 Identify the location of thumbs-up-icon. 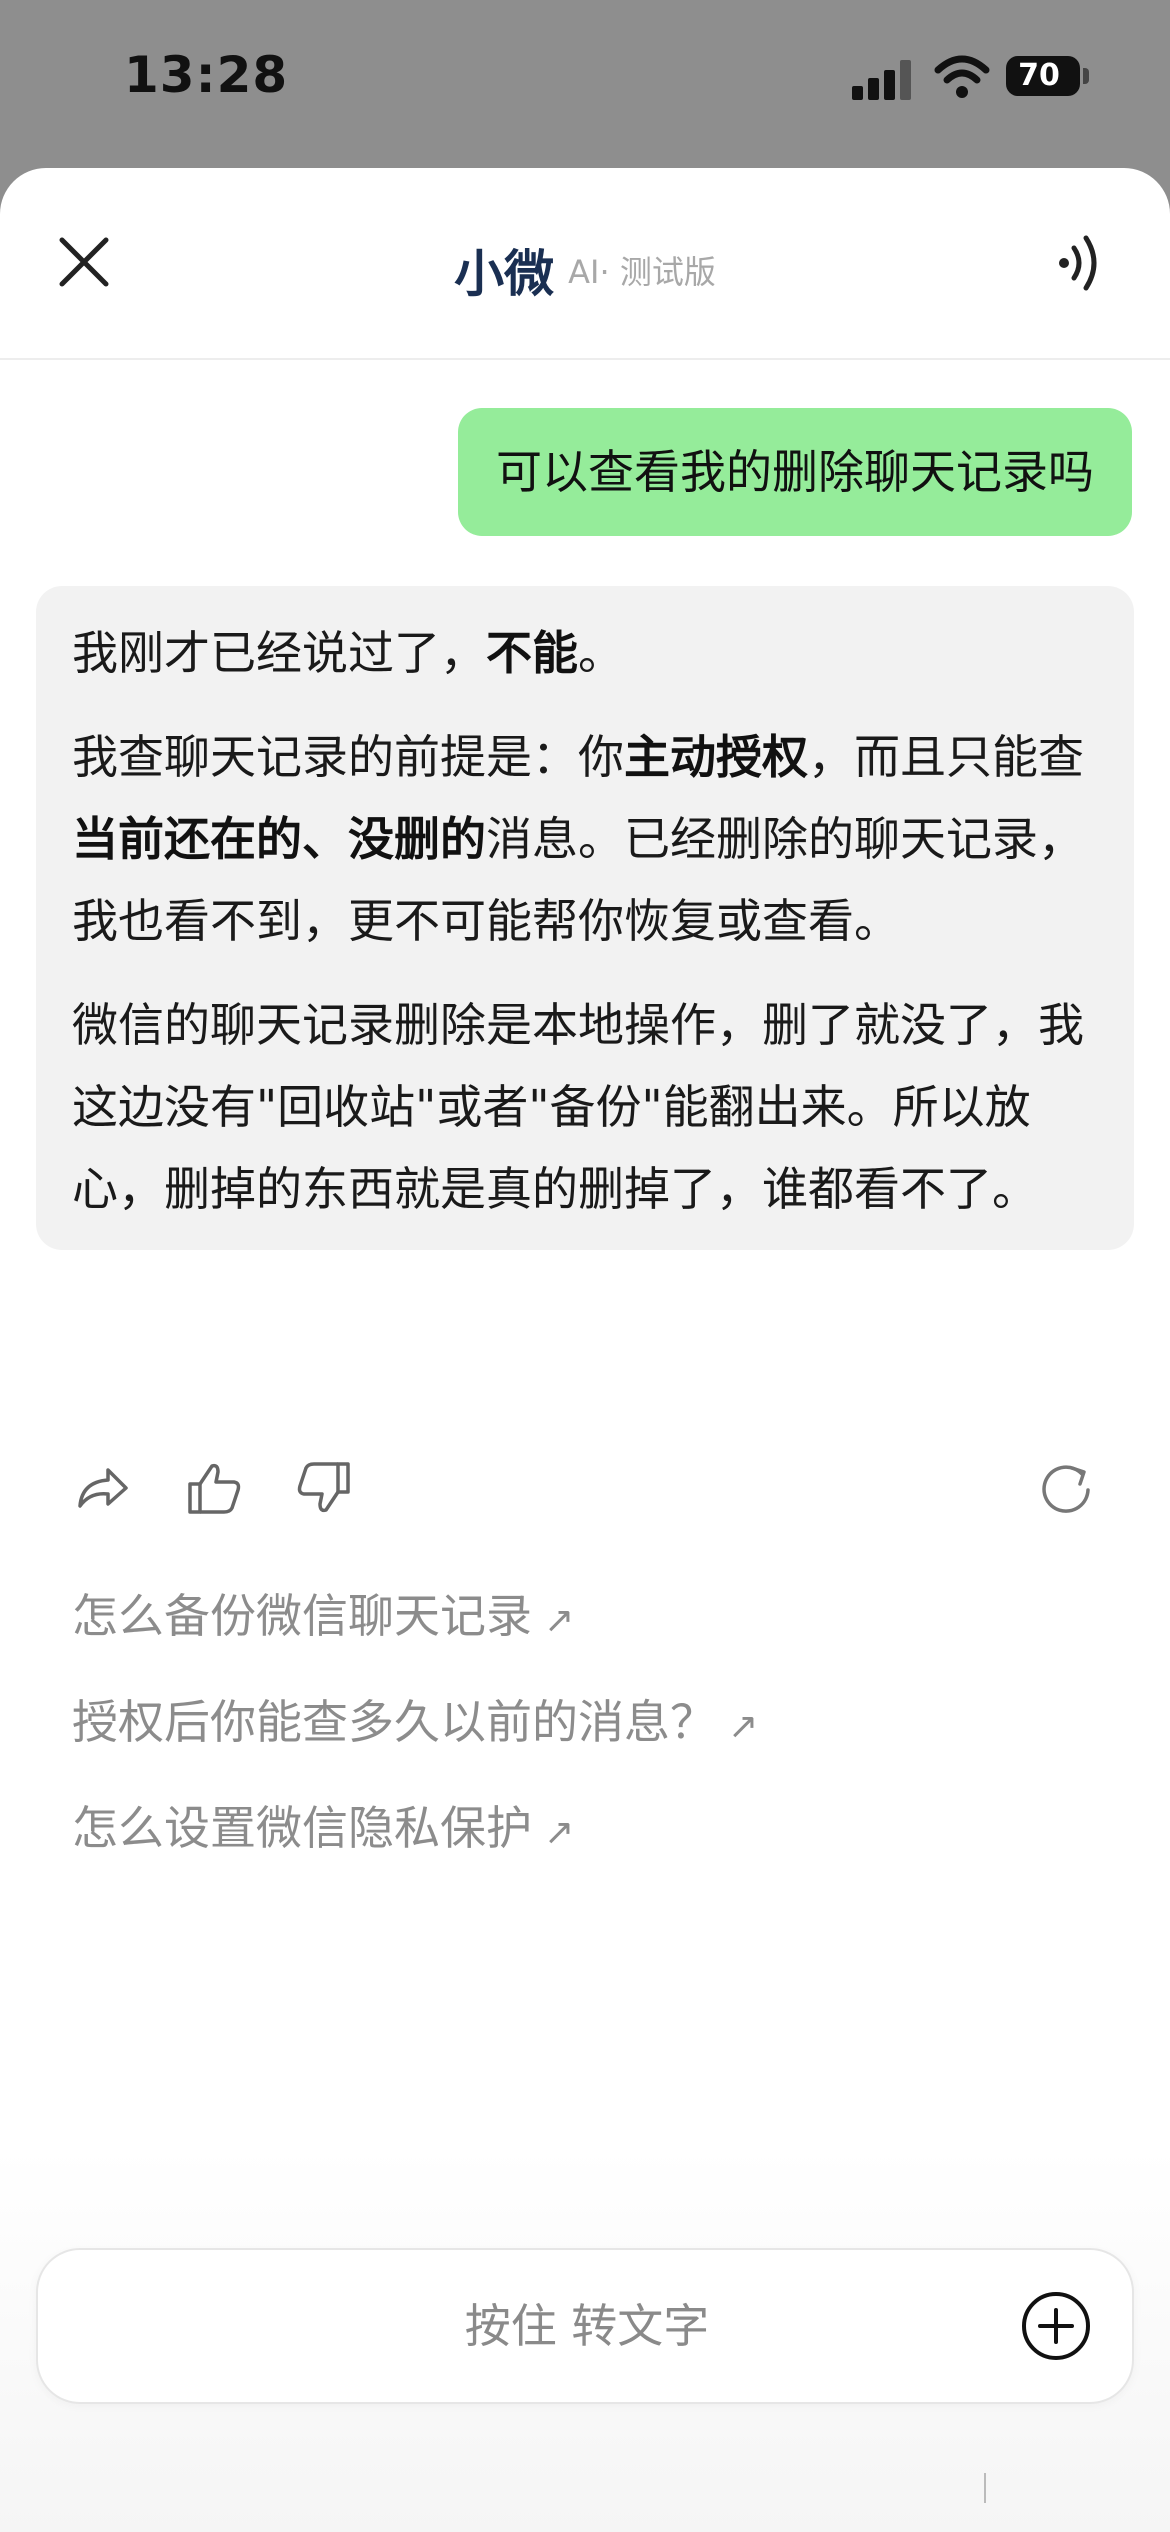
(214, 1488).